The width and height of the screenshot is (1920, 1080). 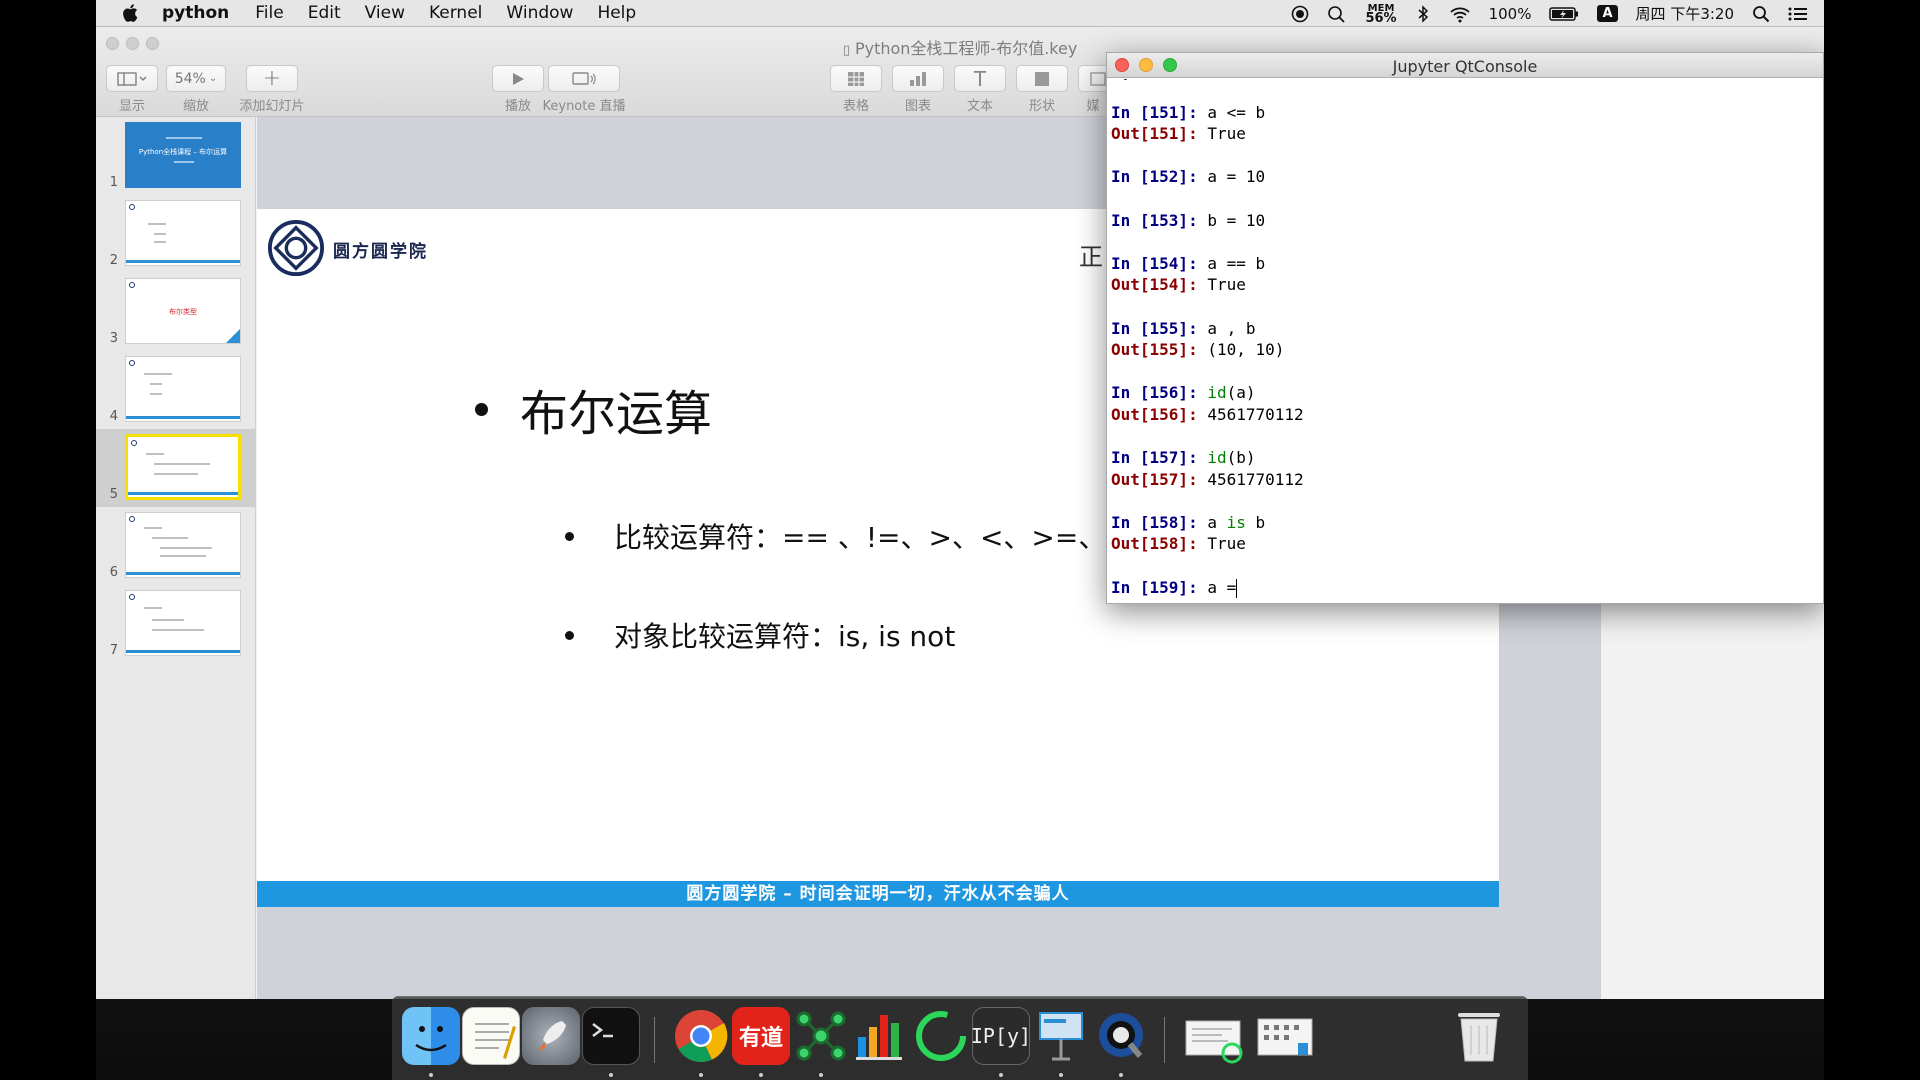 What do you see at coordinates (1510, 13) in the screenshot?
I see `battery-percent: 100%` at bounding box center [1510, 13].